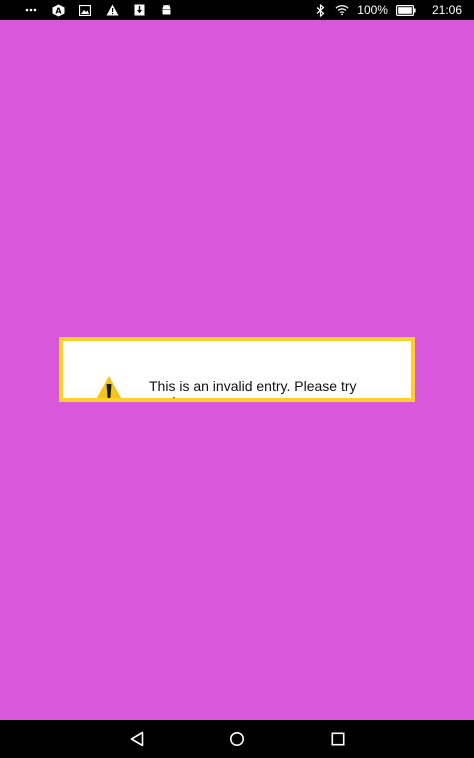  I want to click on wifi-icon, so click(342, 10).